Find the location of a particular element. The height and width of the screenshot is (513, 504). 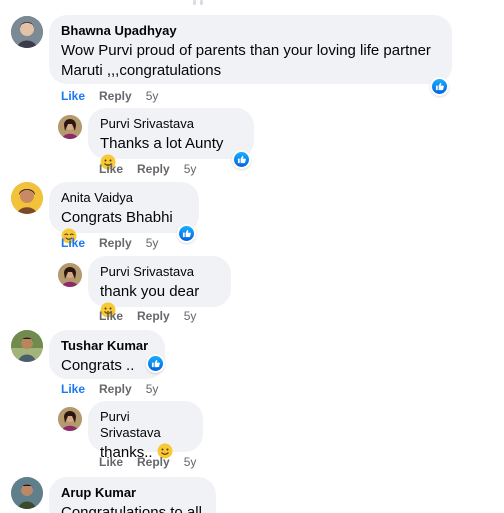

comment-author: Anita Vaidya is located at coordinates (124, 198).